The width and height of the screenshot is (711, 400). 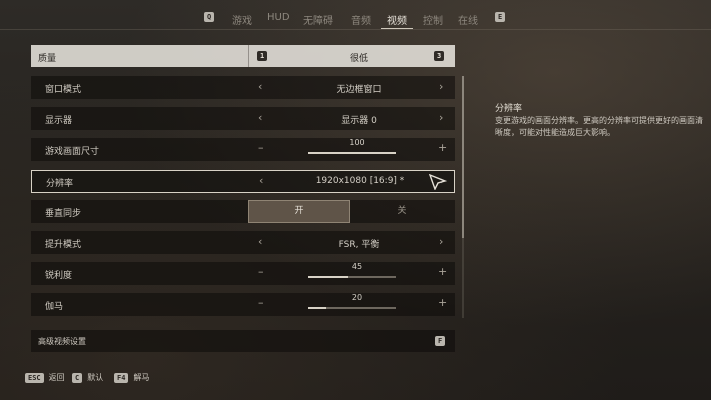 I want to click on tab-game: 游戏, so click(x=242, y=19).